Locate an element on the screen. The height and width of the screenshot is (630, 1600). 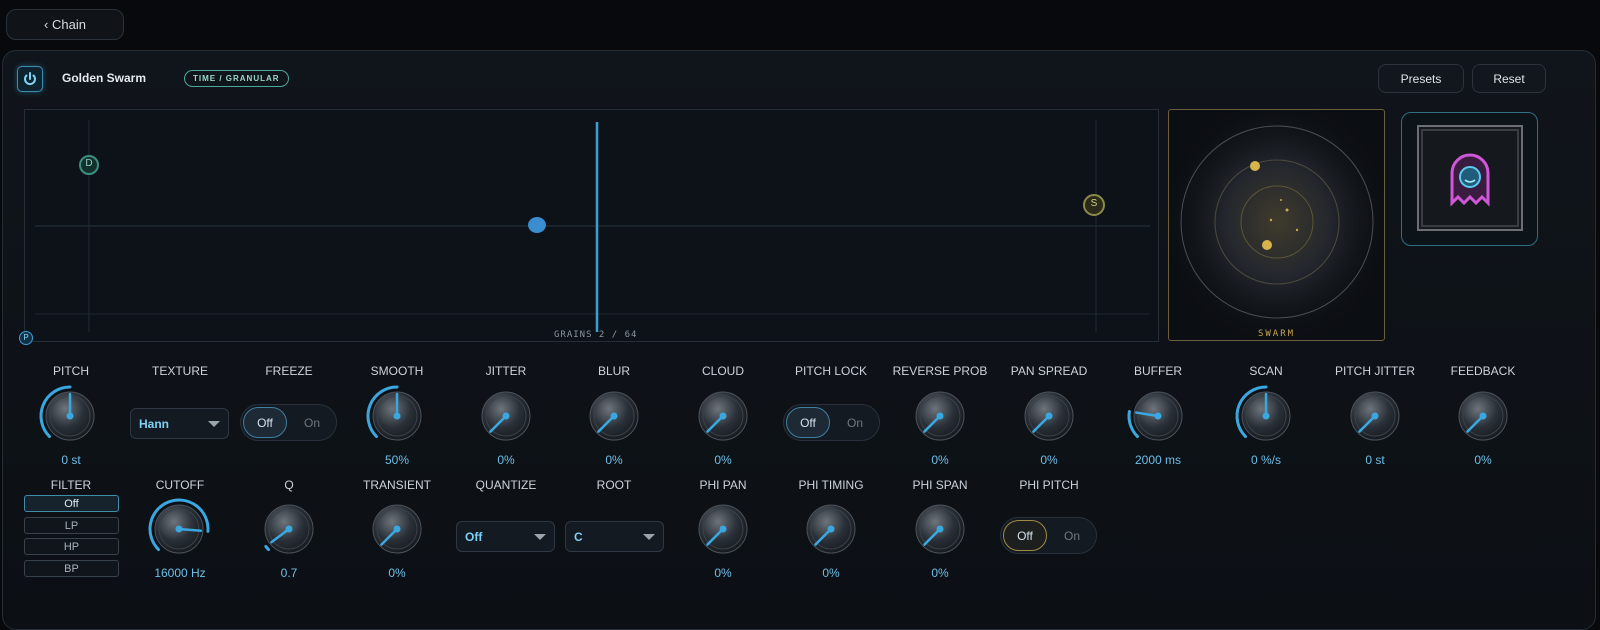
phi-pitch-label: PHI PITCH is located at coordinates (1049, 485).